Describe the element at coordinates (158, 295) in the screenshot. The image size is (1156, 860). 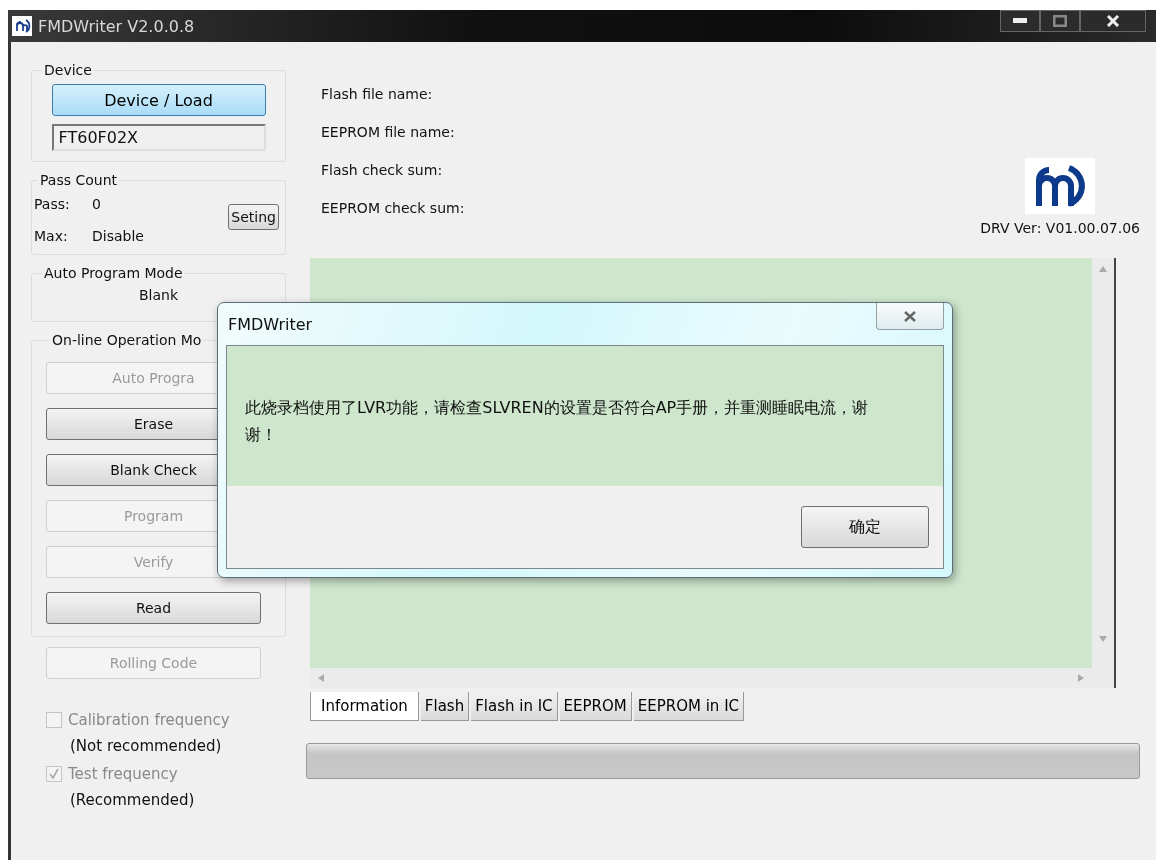
I see `mode-value: Blank` at that location.